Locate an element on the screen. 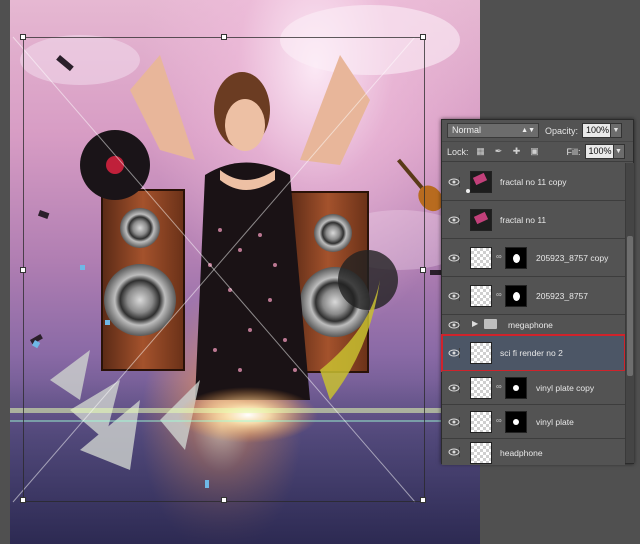 Image resolution: width=640 pixels, height=544 pixels. layer-row: fractal no 11 copy is located at coordinates (533, 182).